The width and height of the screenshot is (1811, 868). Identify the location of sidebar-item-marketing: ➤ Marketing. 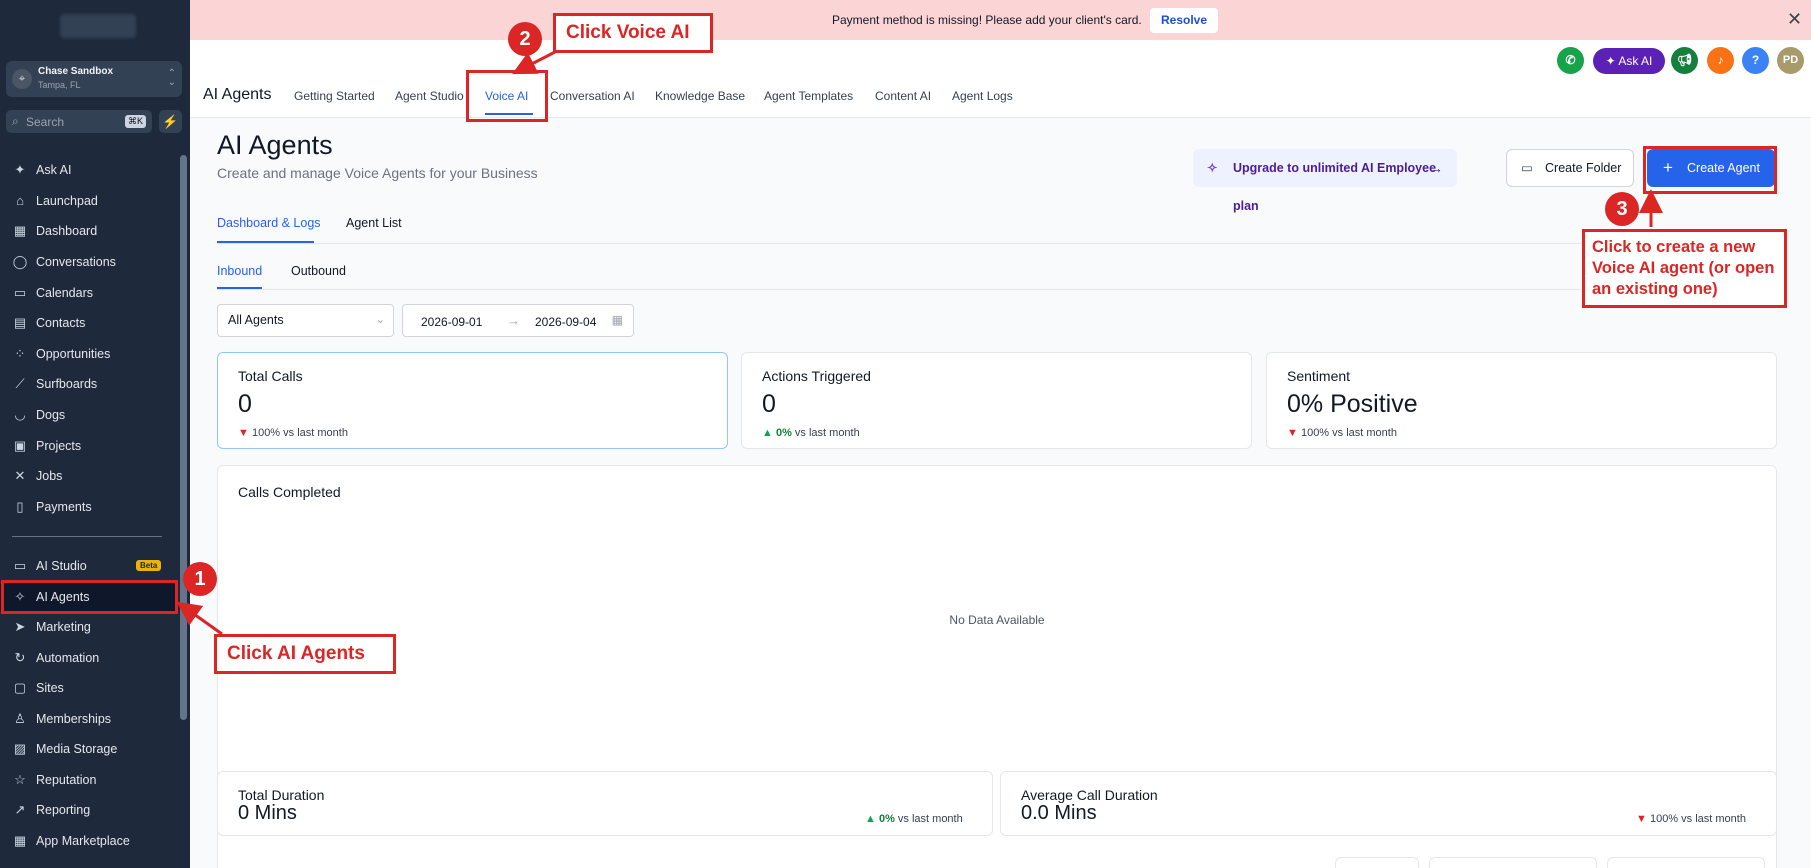
(89, 627).